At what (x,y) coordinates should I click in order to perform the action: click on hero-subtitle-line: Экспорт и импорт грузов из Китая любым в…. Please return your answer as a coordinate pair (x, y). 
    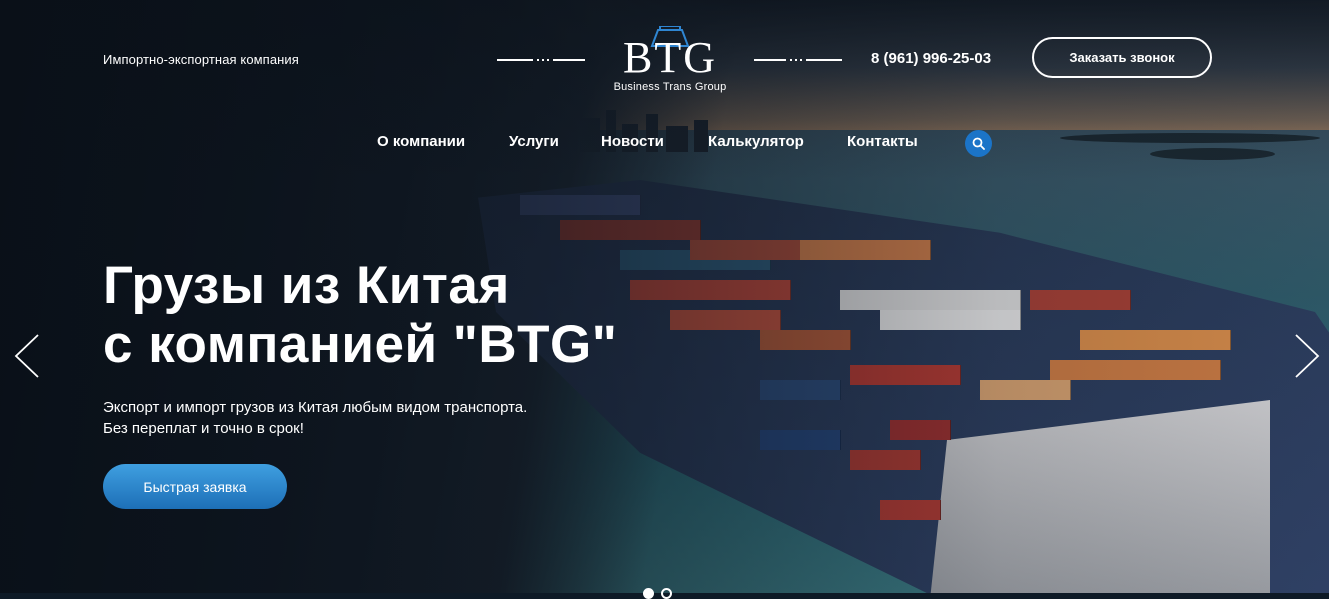
    Looking at the image, I should click on (315, 407).